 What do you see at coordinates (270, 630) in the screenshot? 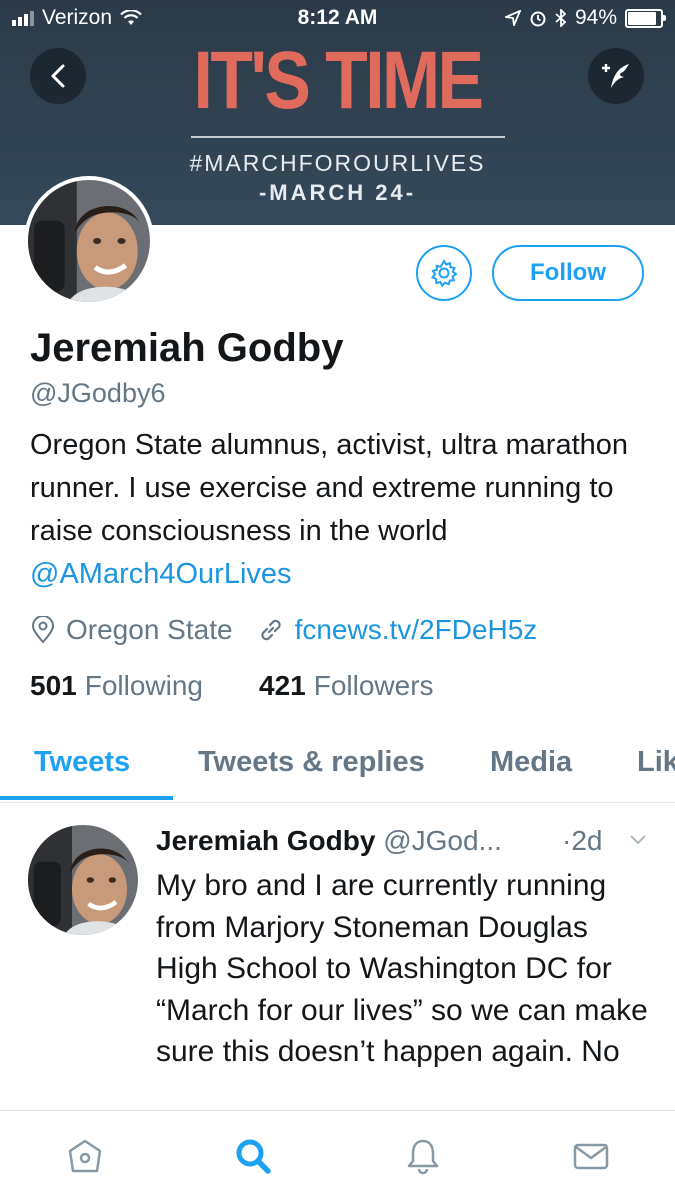
I see `link-icon` at bounding box center [270, 630].